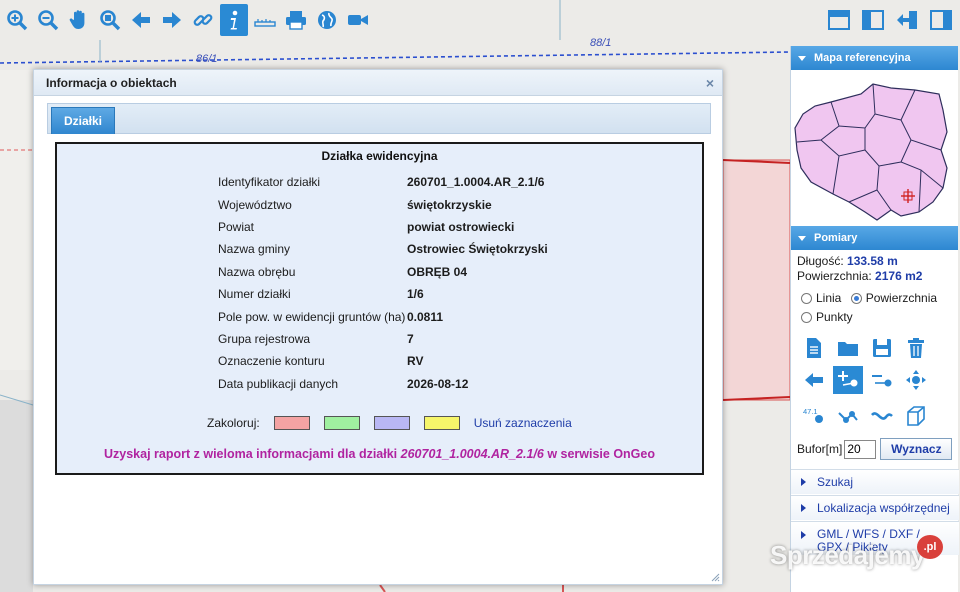  I want to click on pan-hand-icon, so click(79, 20).